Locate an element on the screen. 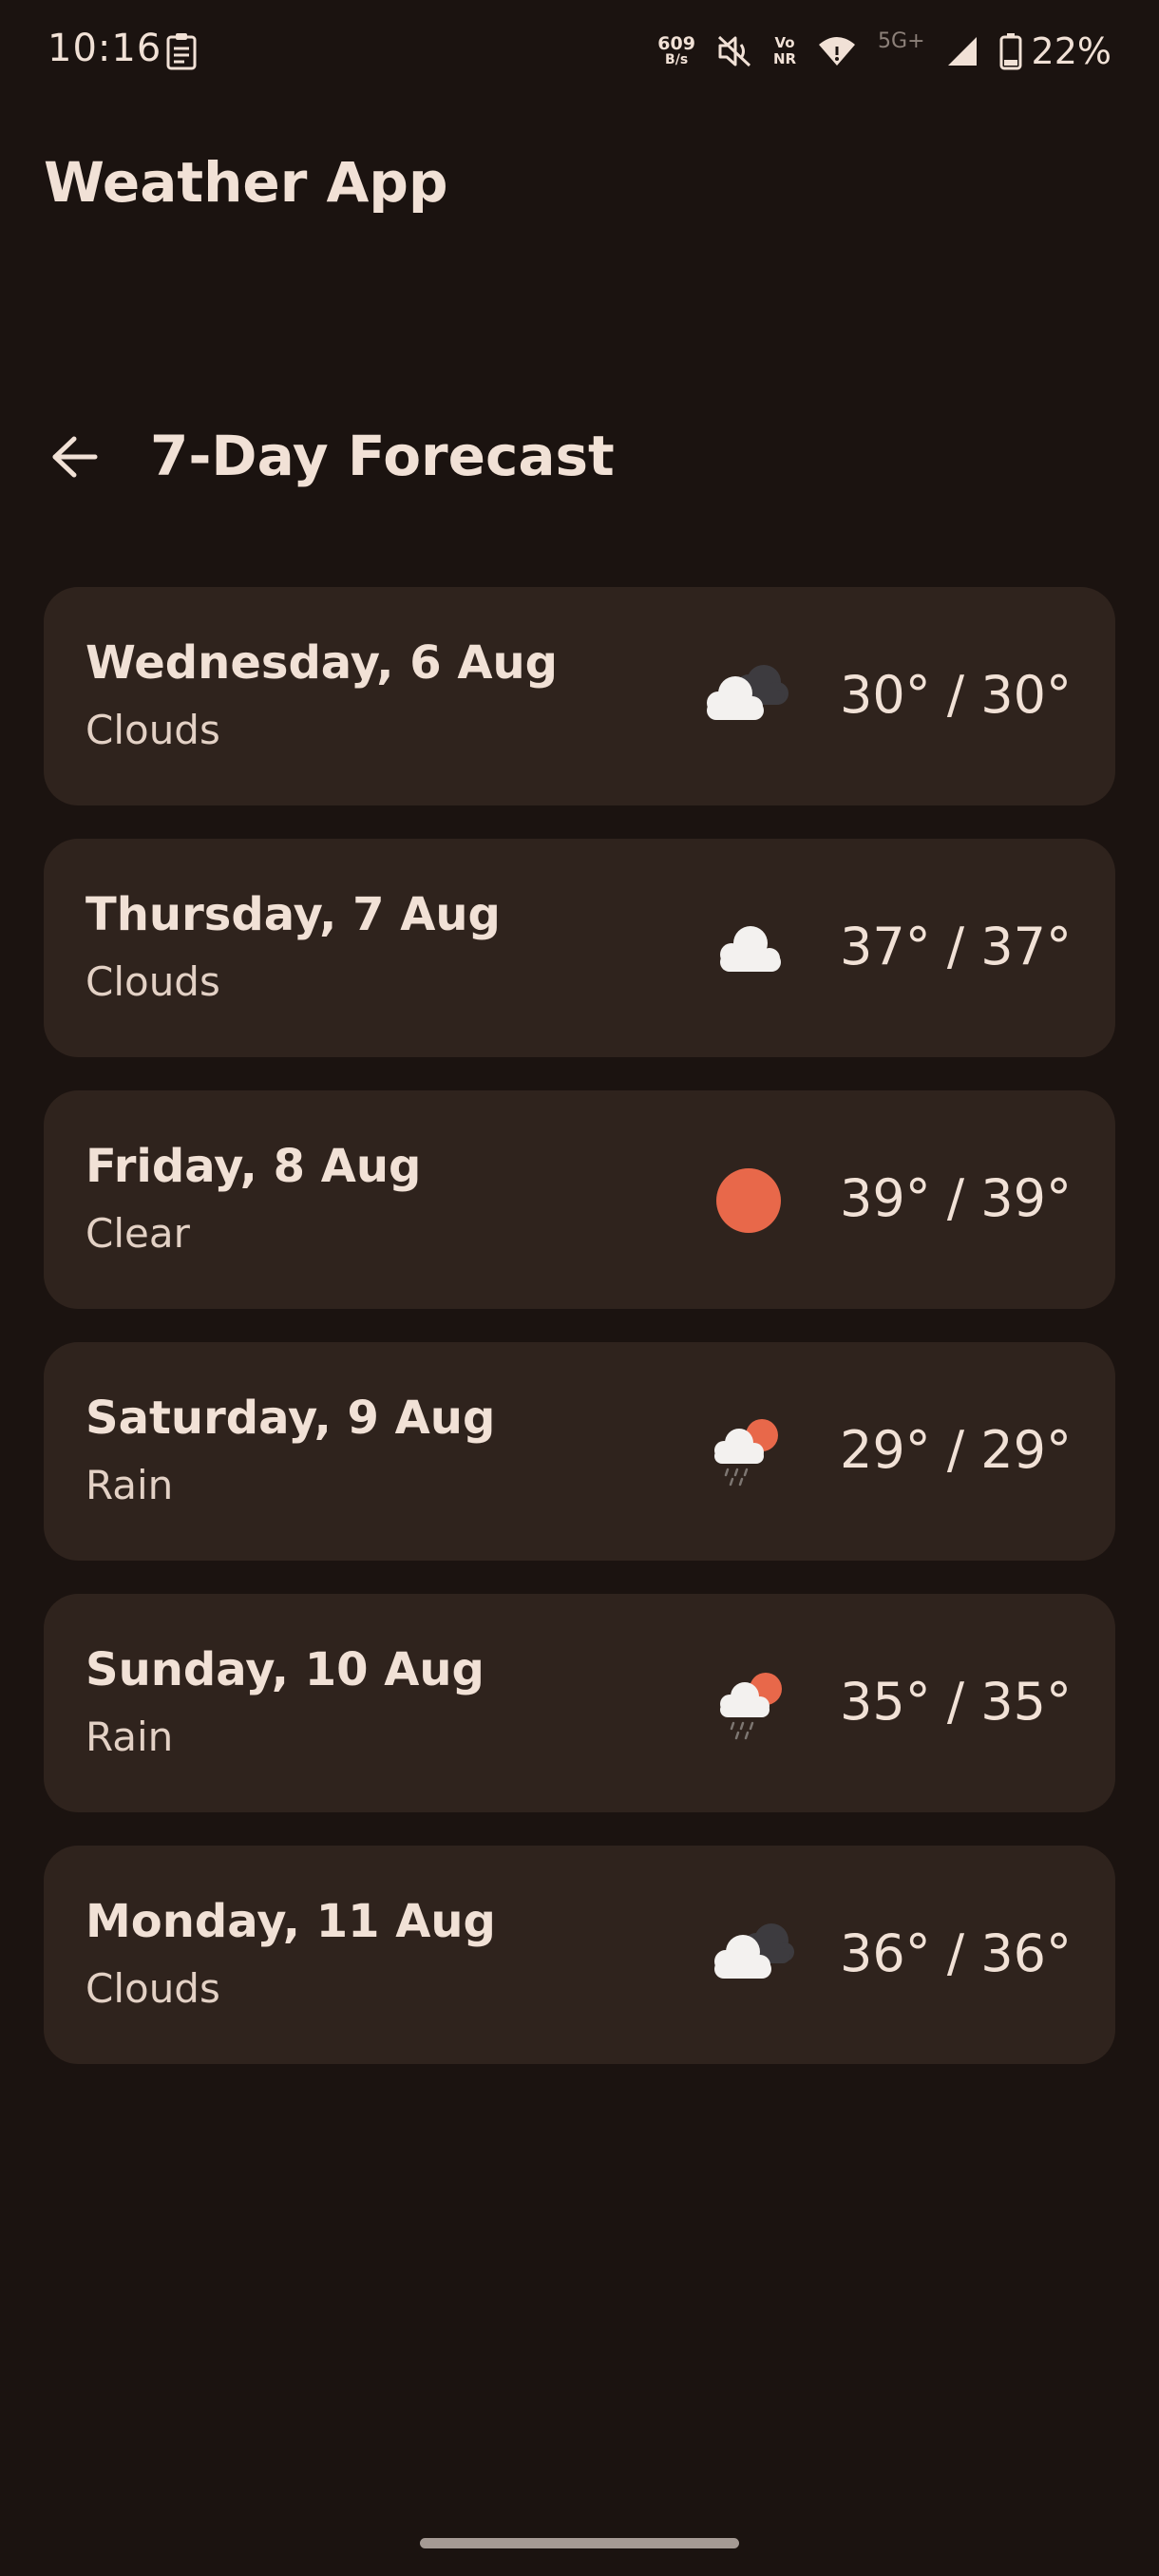 The image size is (1159, 2576). sun-icon is located at coordinates (748, 1200).